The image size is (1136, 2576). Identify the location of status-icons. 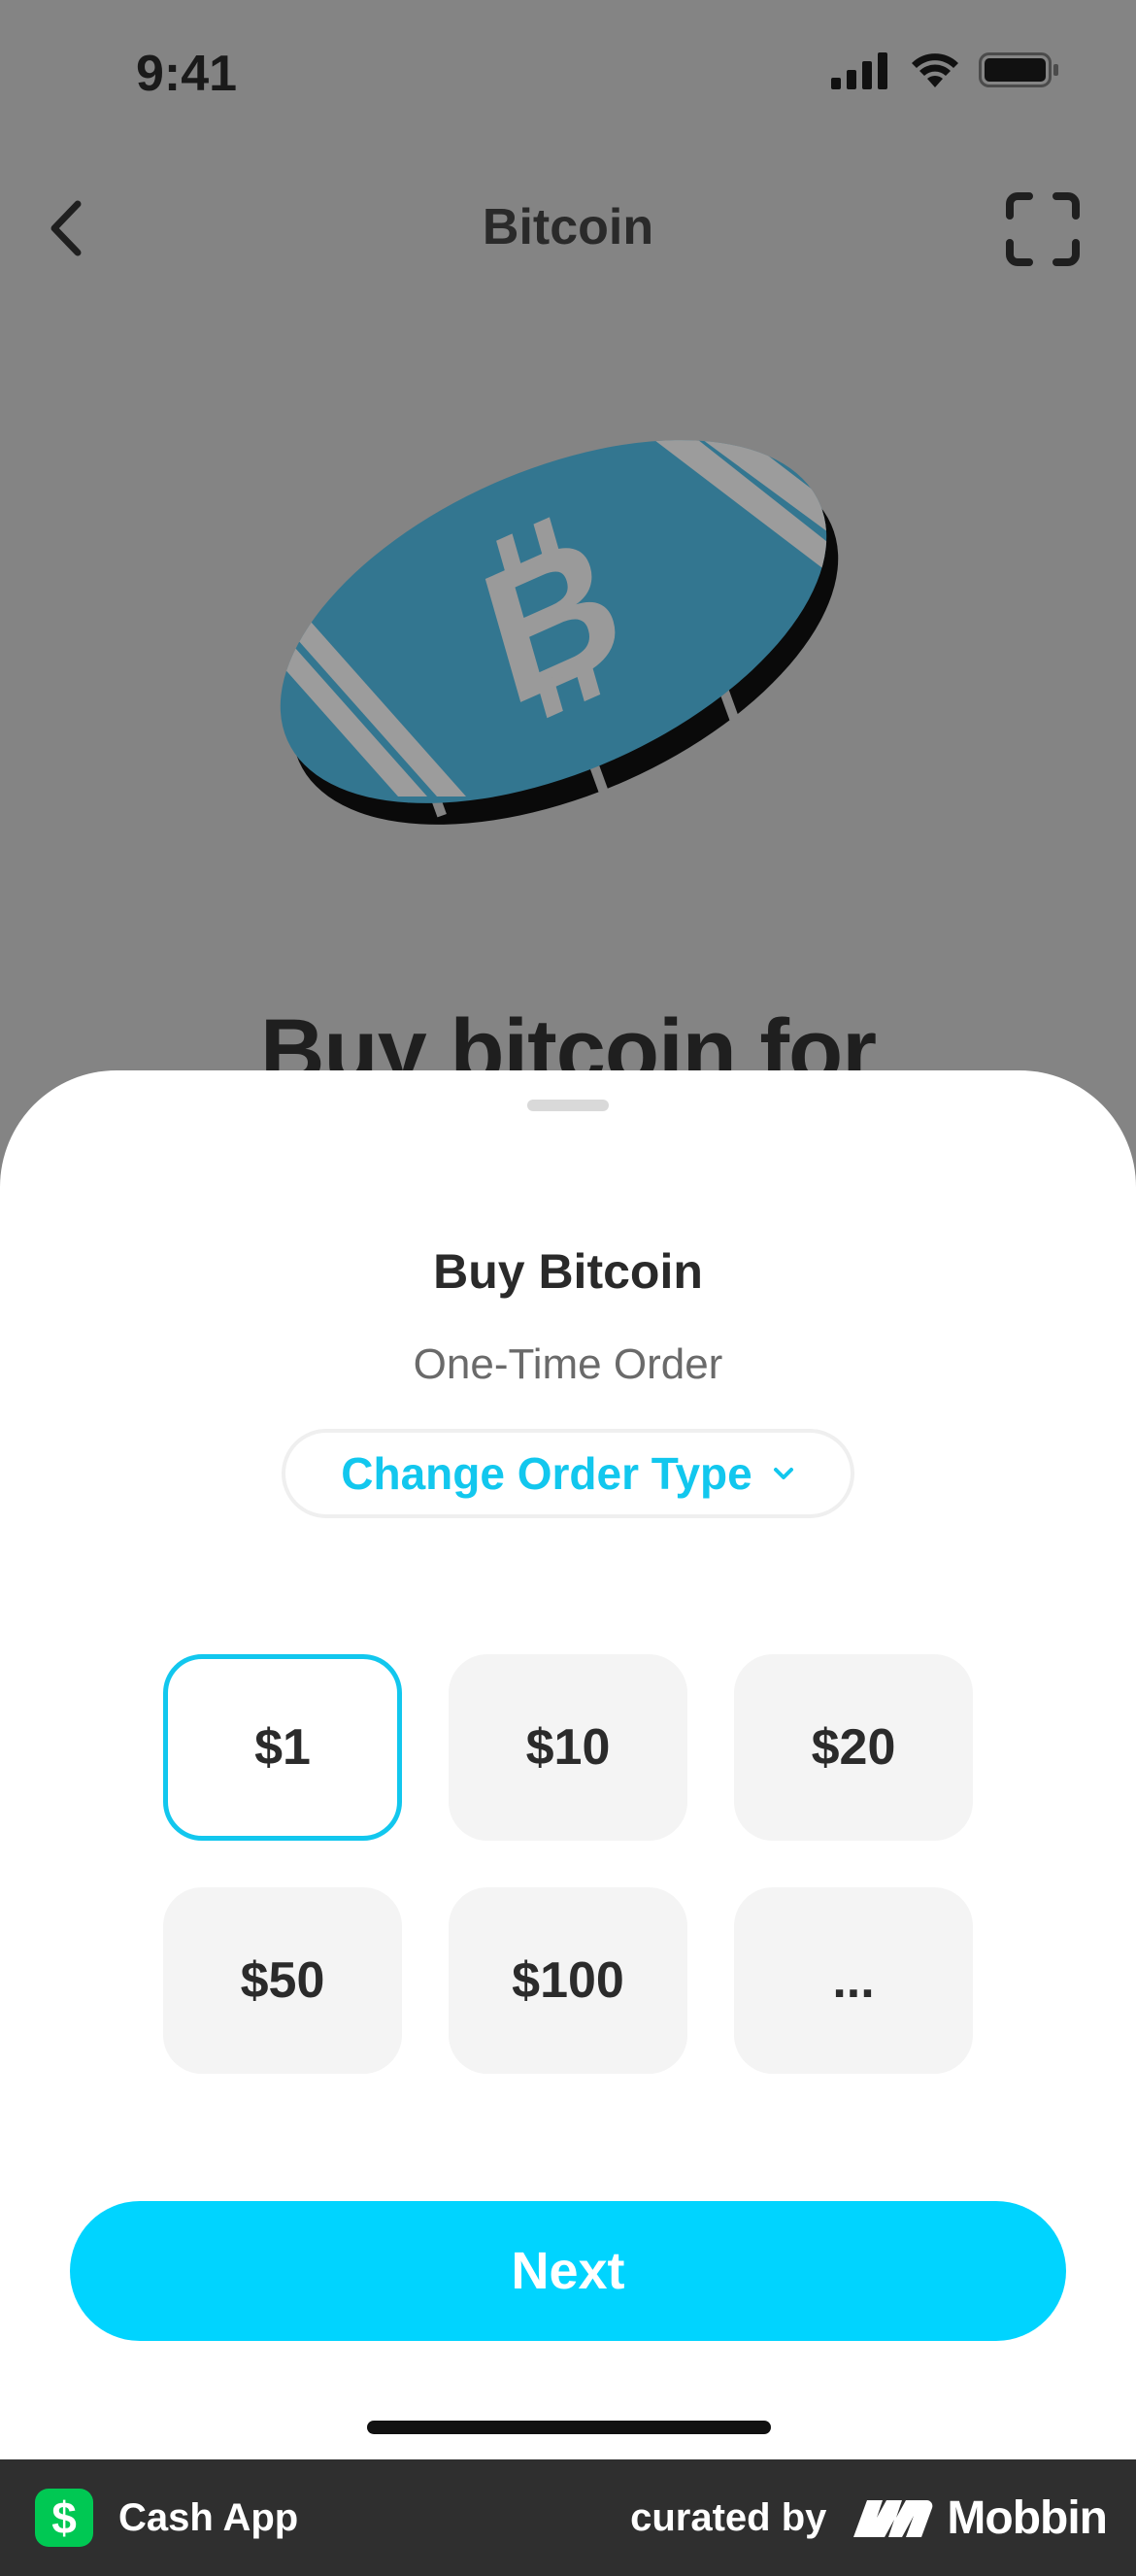
(946, 70).